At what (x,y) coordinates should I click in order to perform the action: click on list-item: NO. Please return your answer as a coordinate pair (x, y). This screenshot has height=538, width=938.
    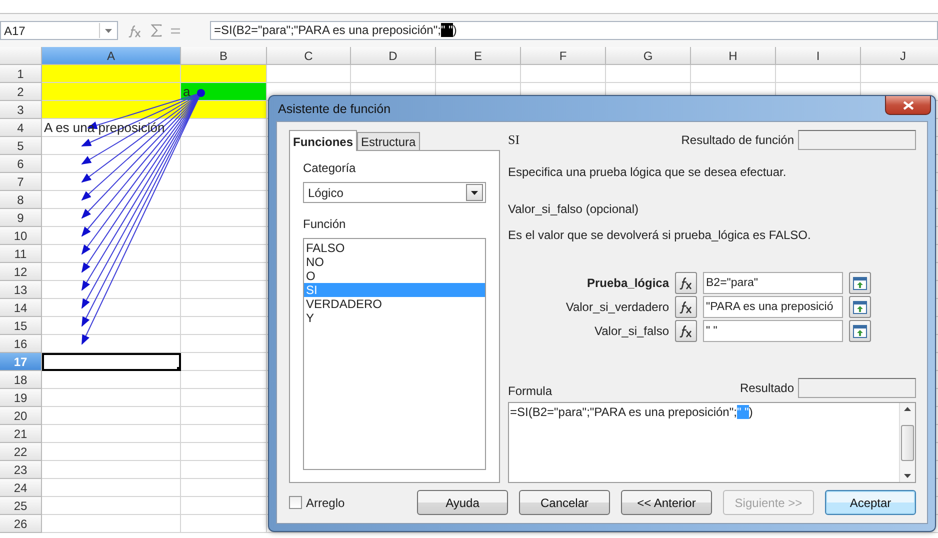
    Looking at the image, I should click on (394, 262).